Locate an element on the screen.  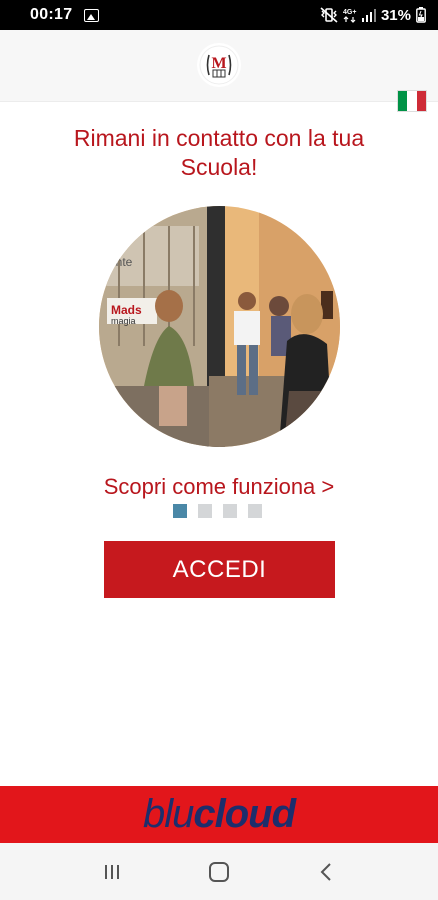
gallery-notification-icon is located at coordinates (92, 15).